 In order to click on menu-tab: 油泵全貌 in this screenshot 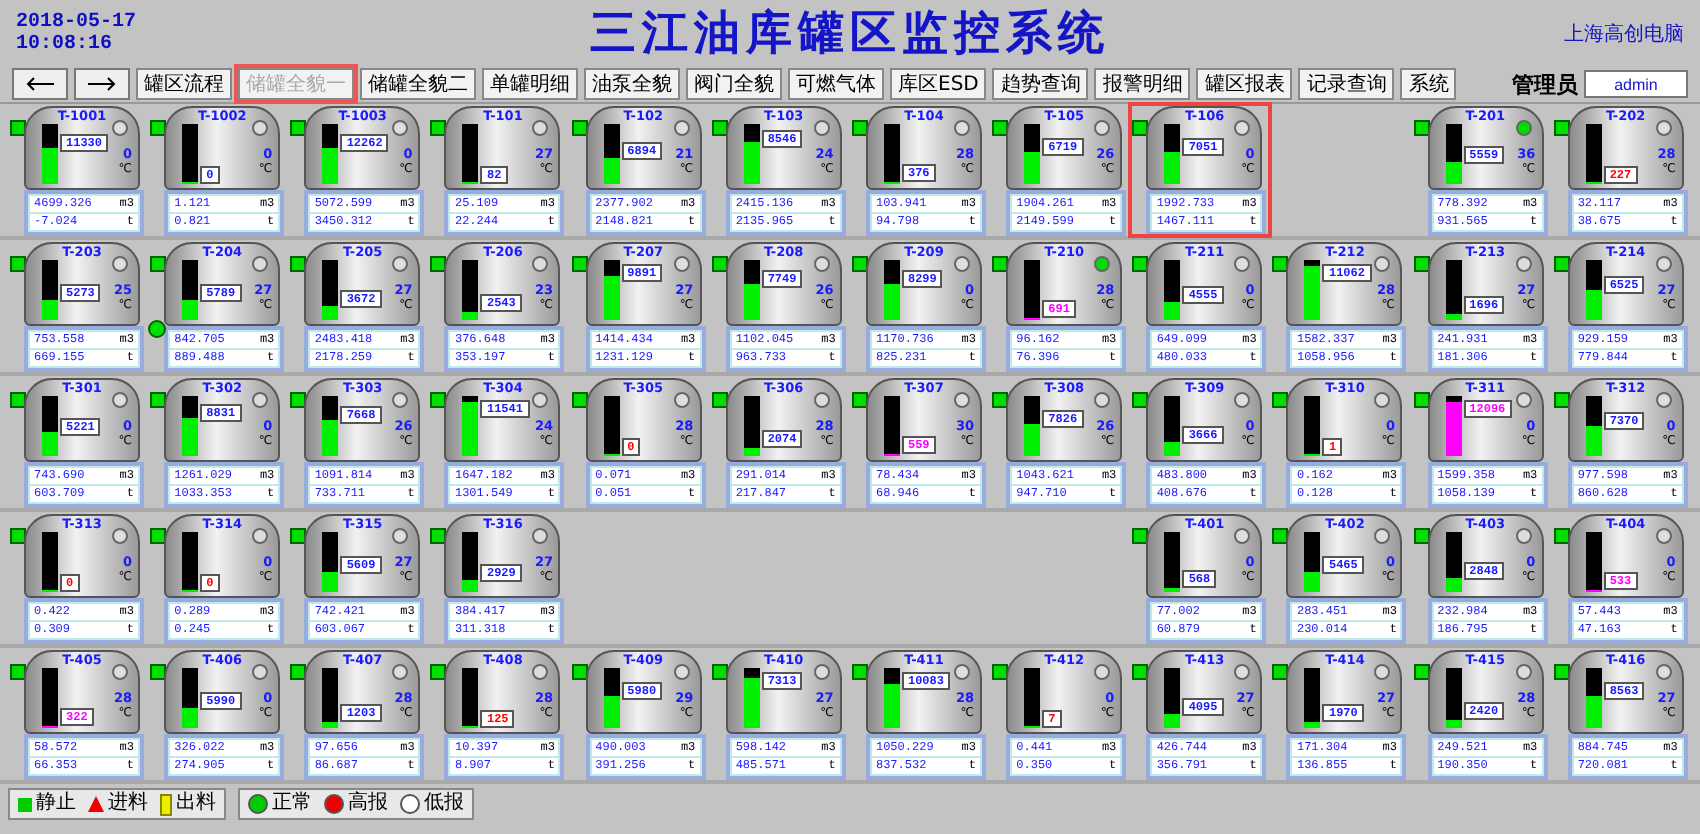, I will do `click(632, 84)`.